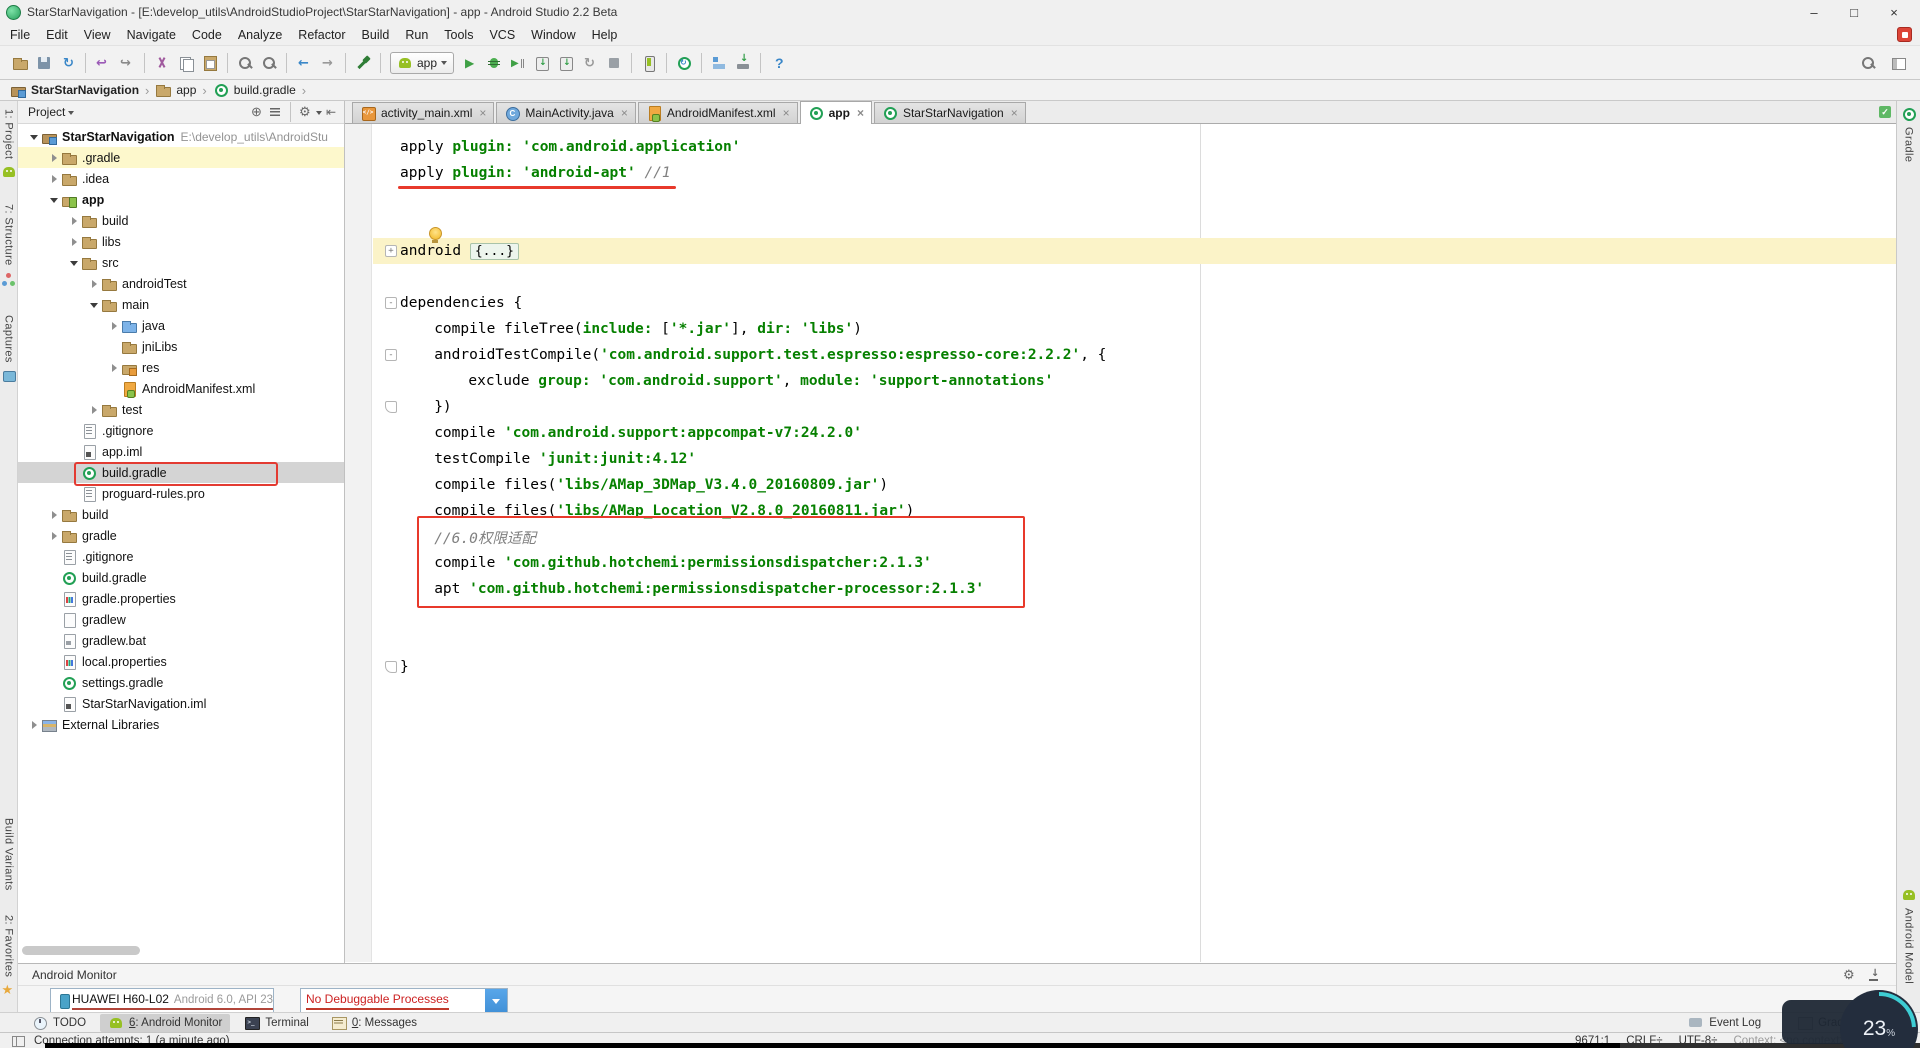 This screenshot has height=1048, width=1920. Describe the element at coordinates (719, 63) in the screenshot. I see `structure-button` at that location.